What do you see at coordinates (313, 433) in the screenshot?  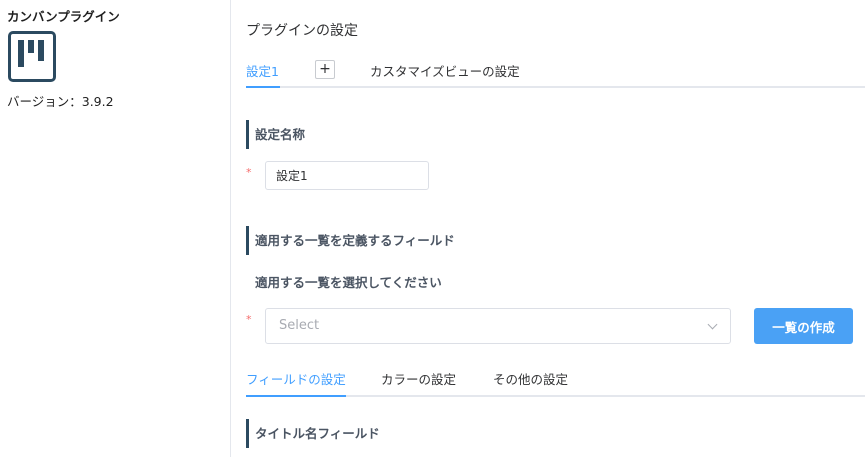 I see `title-field-heading: タイトル名フィールド` at bounding box center [313, 433].